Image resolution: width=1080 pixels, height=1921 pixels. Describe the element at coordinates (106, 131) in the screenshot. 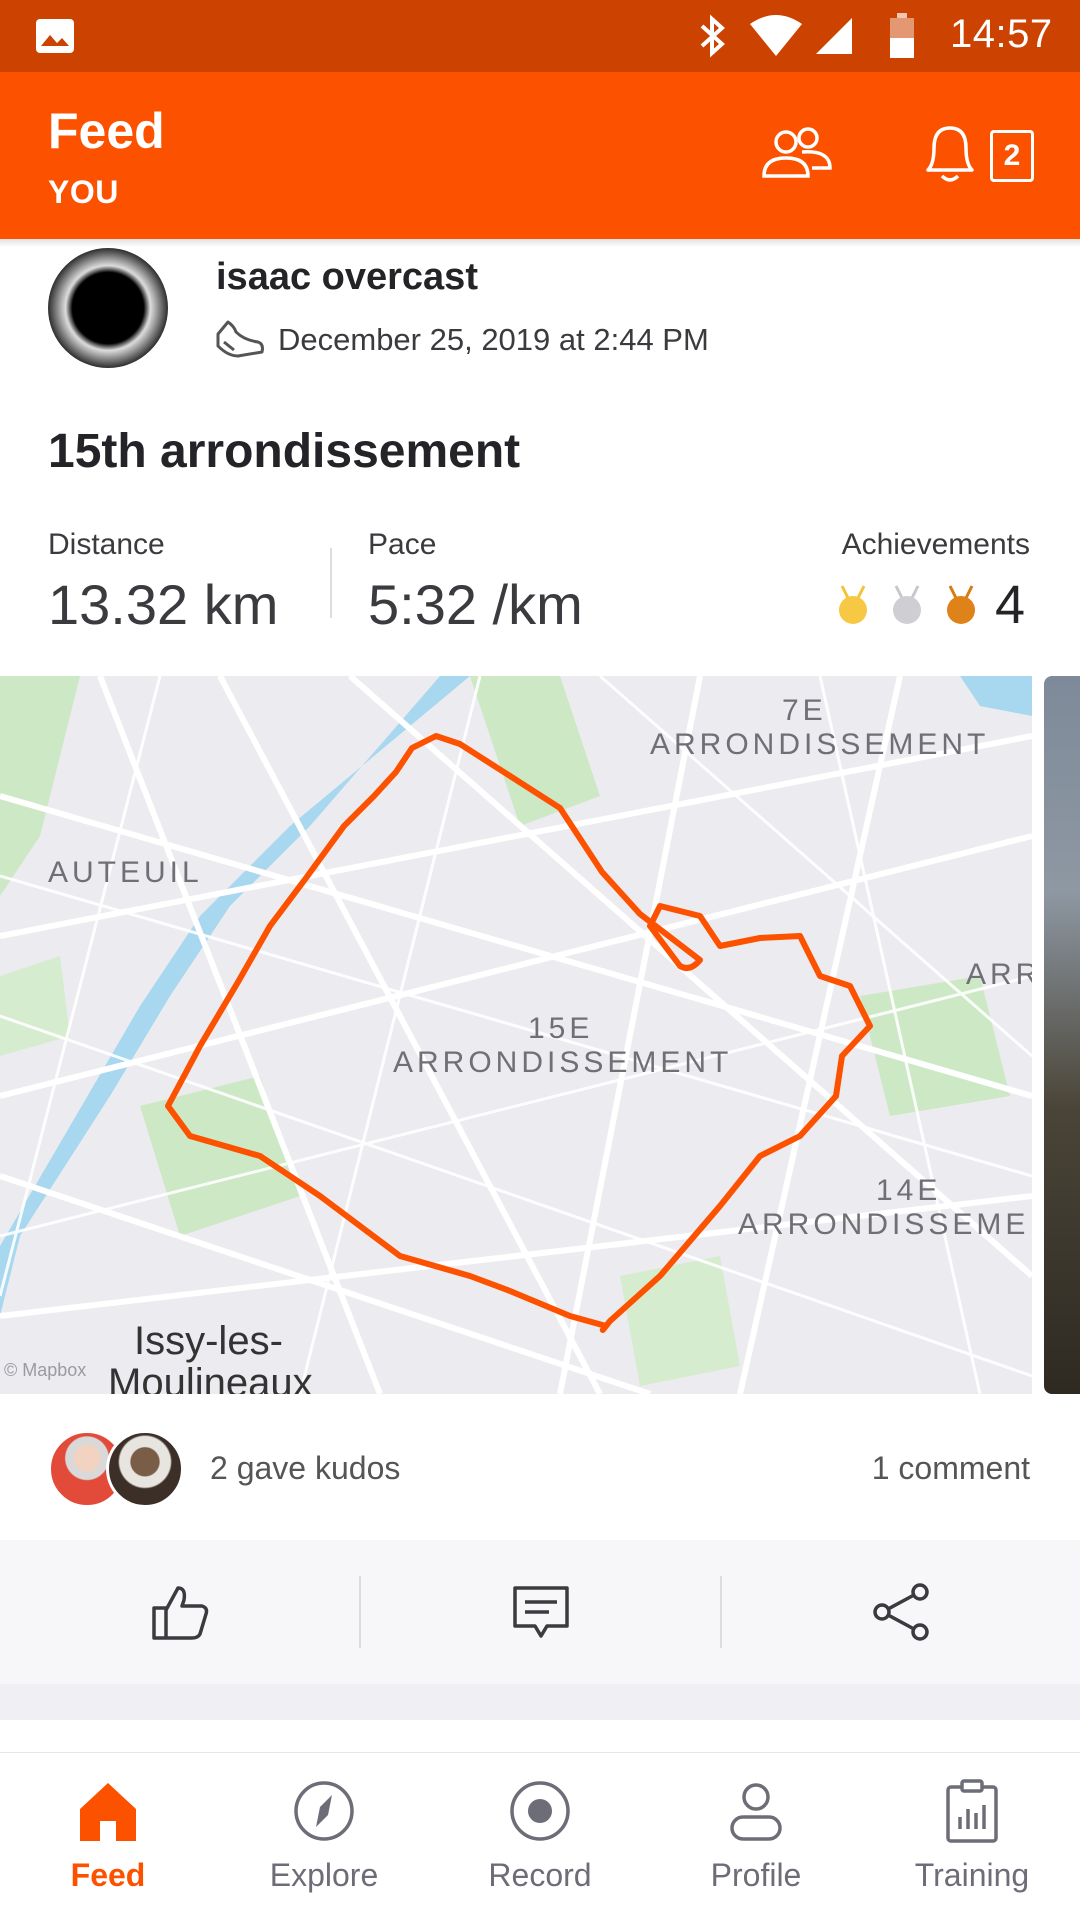

I see `page-title: Feed` at that location.